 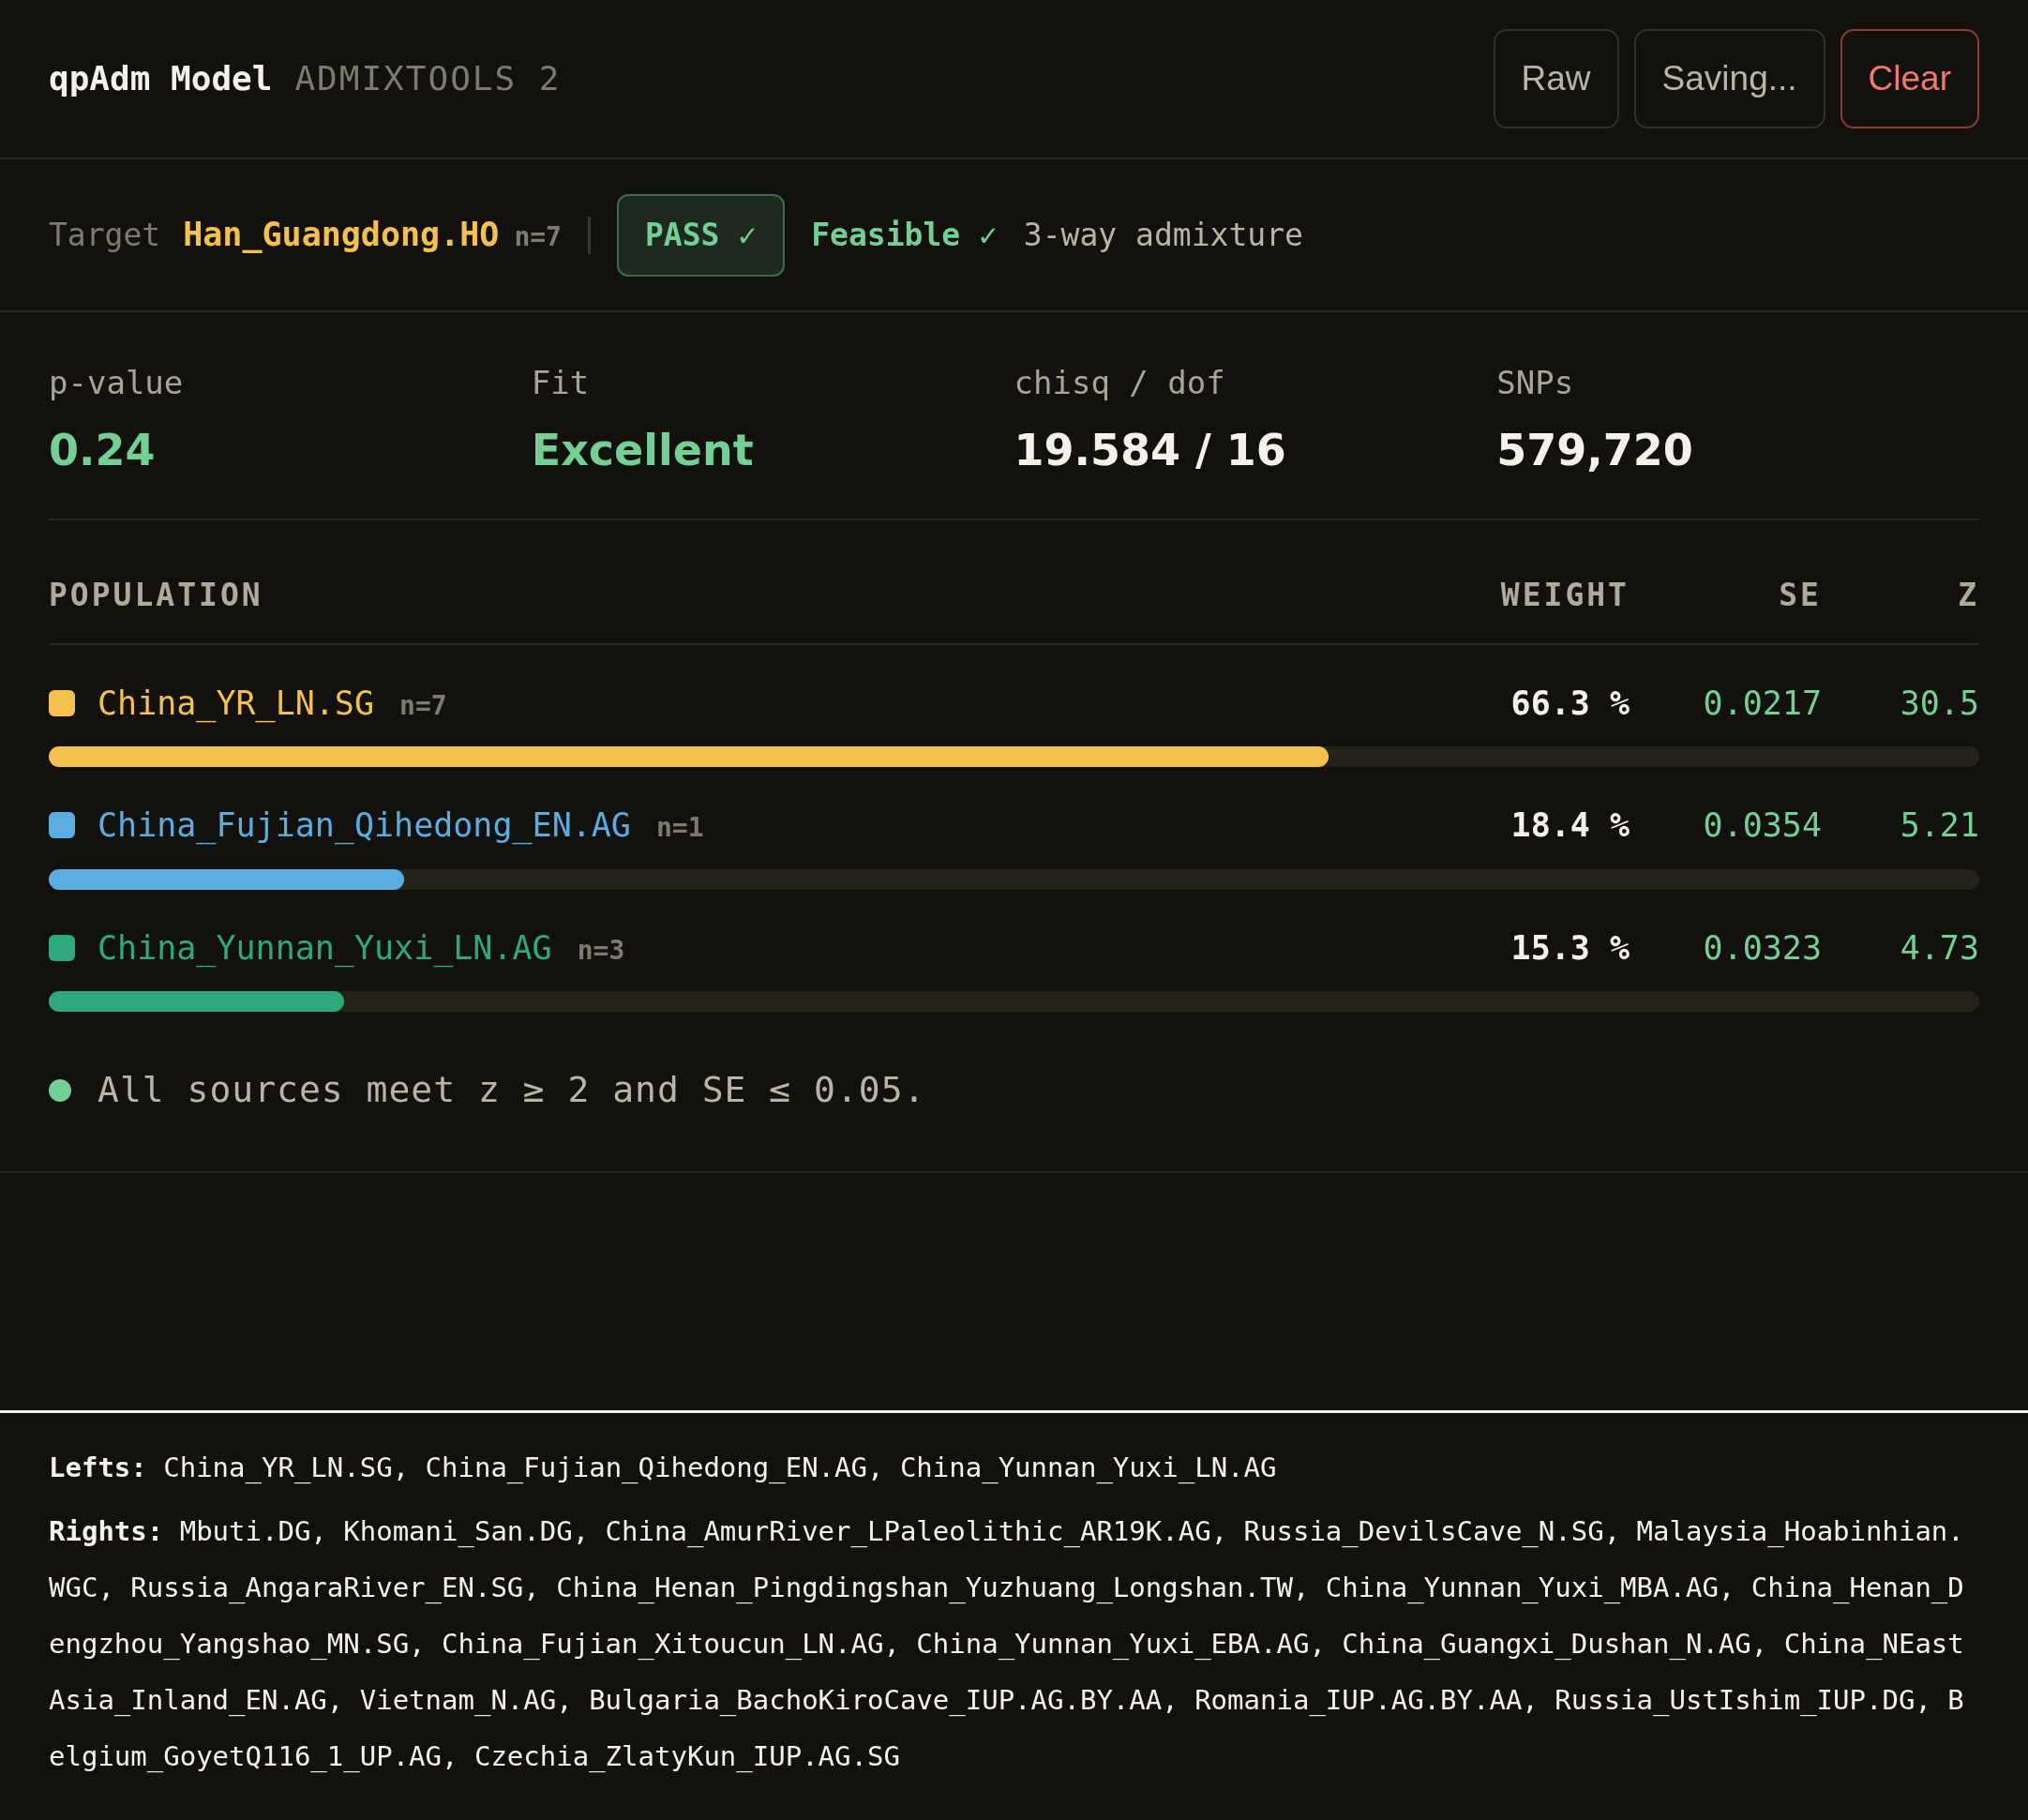 I want to click on model-label: 3-way admixture, so click(x=1163, y=235).